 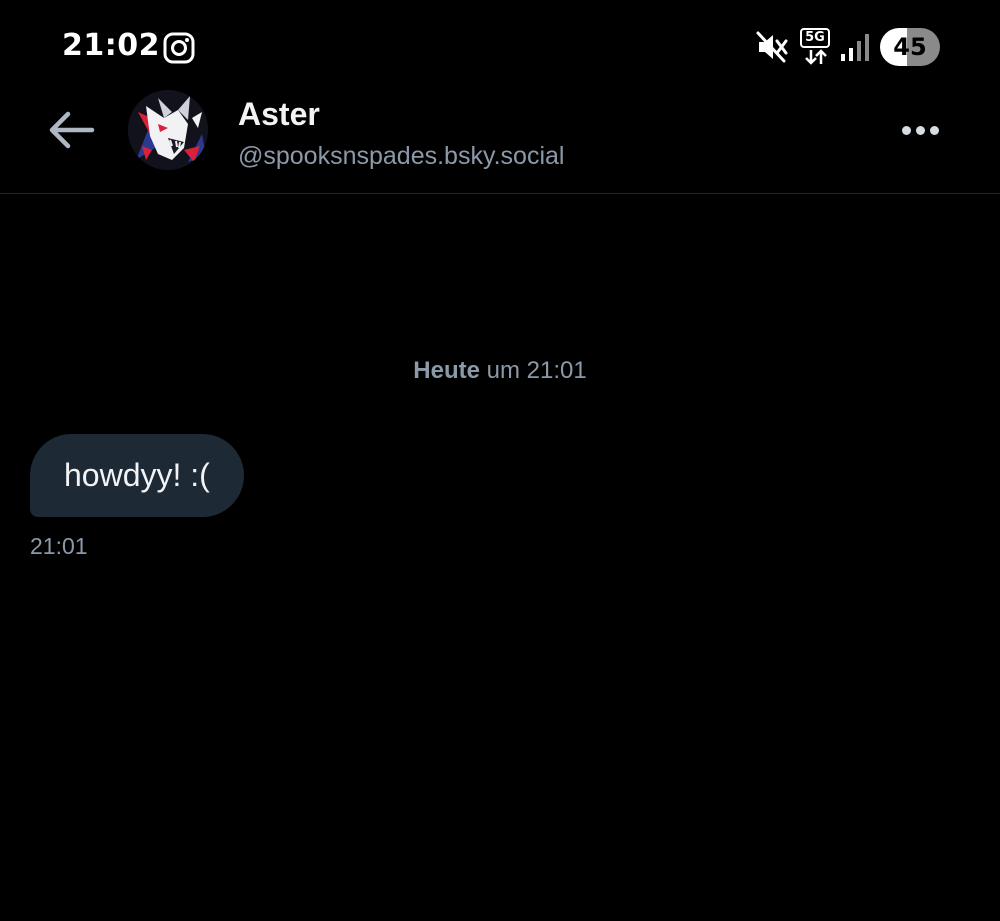 I want to click on date-separator: Heute um 21:01, so click(x=500, y=371).